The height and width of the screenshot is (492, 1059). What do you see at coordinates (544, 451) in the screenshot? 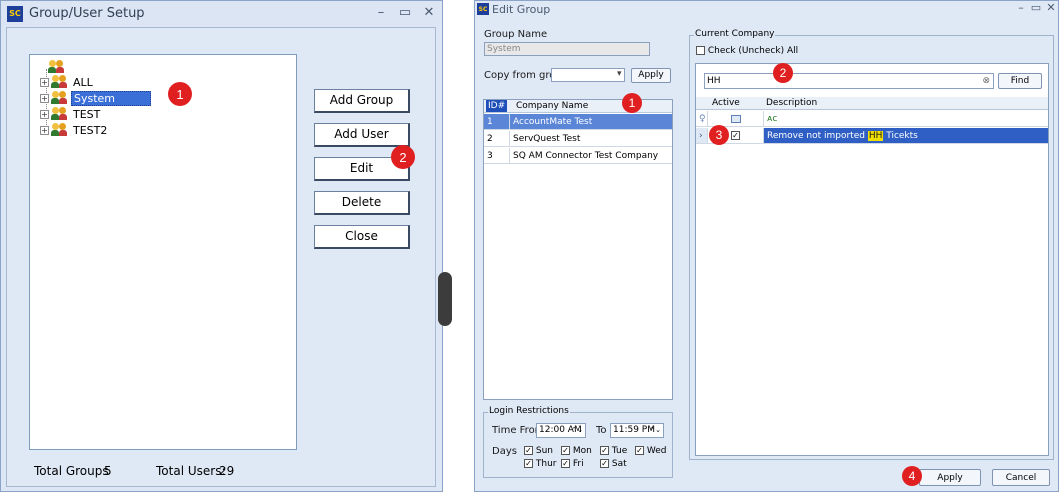
I see `day-label: Sun` at bounding box center [544, 451].